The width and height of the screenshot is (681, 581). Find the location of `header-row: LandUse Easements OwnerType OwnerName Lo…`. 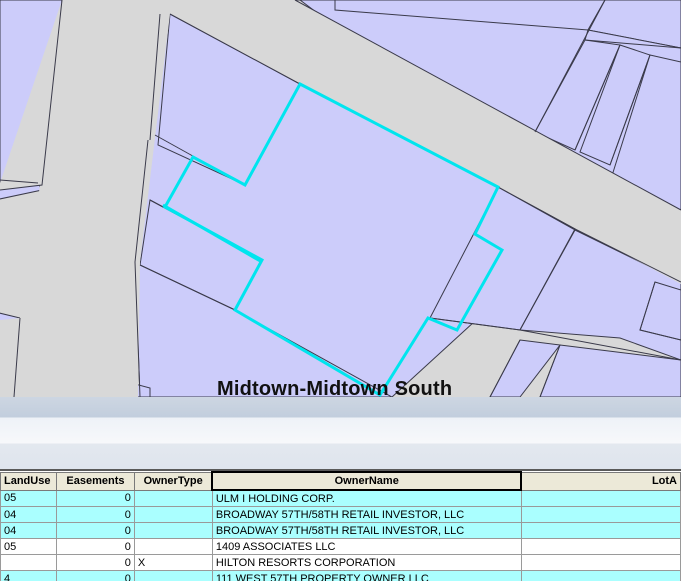

header-row: LandUse Easements OwnerType OwnerName Lo… is located at coordinates (341, 481).